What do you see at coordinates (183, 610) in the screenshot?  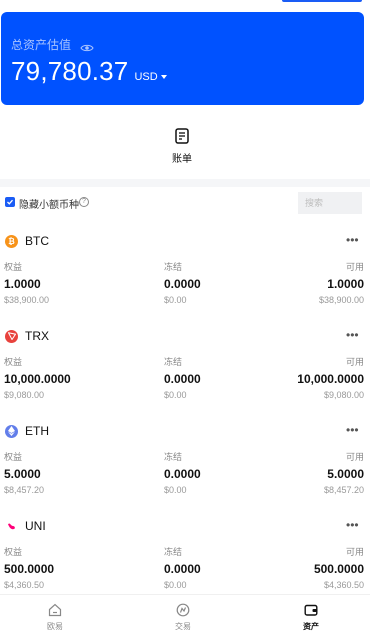 I see `trade-icon` at bounding box center [183, 610].